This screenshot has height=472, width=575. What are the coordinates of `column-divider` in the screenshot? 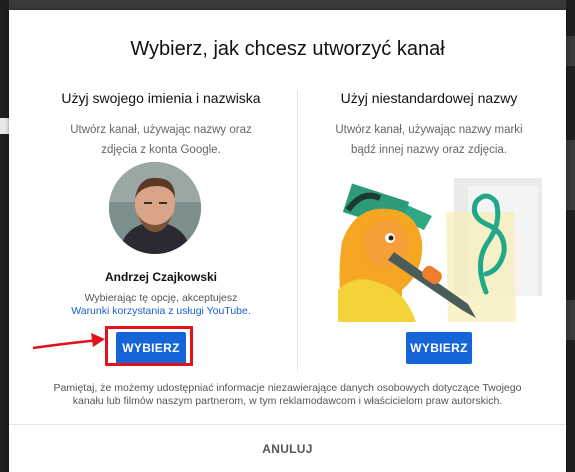 It's located at (297, 231).